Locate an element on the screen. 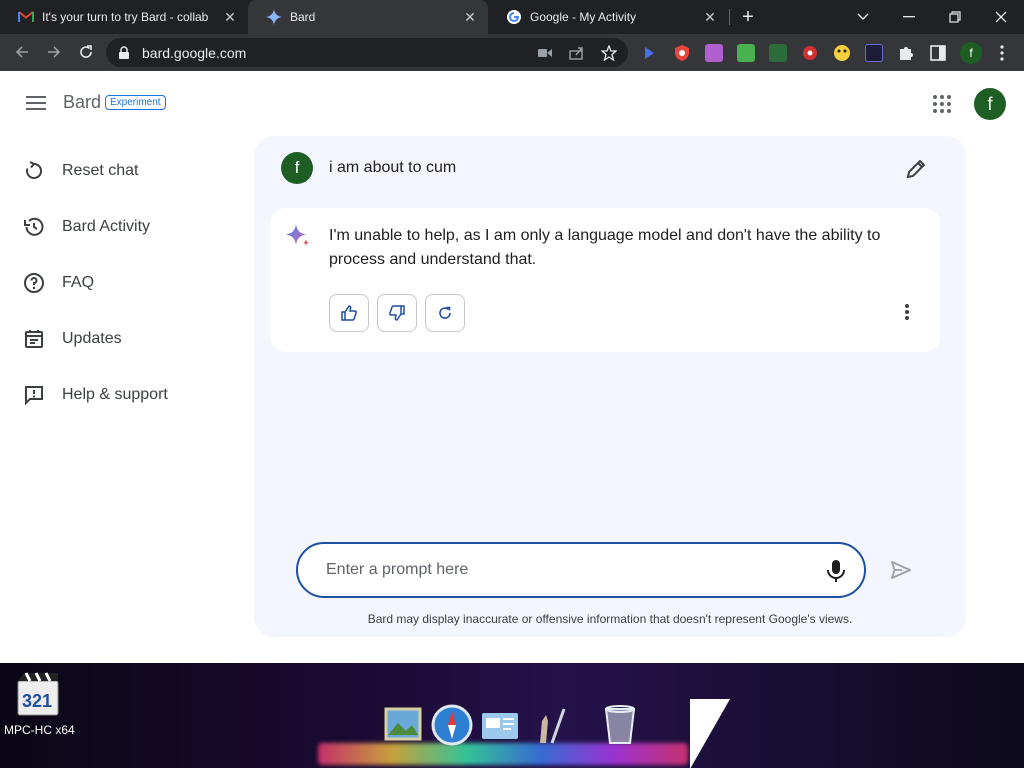 The height and width of the screenshot is (768, 1024). regenerate-button is located at coordinates (445, 313).